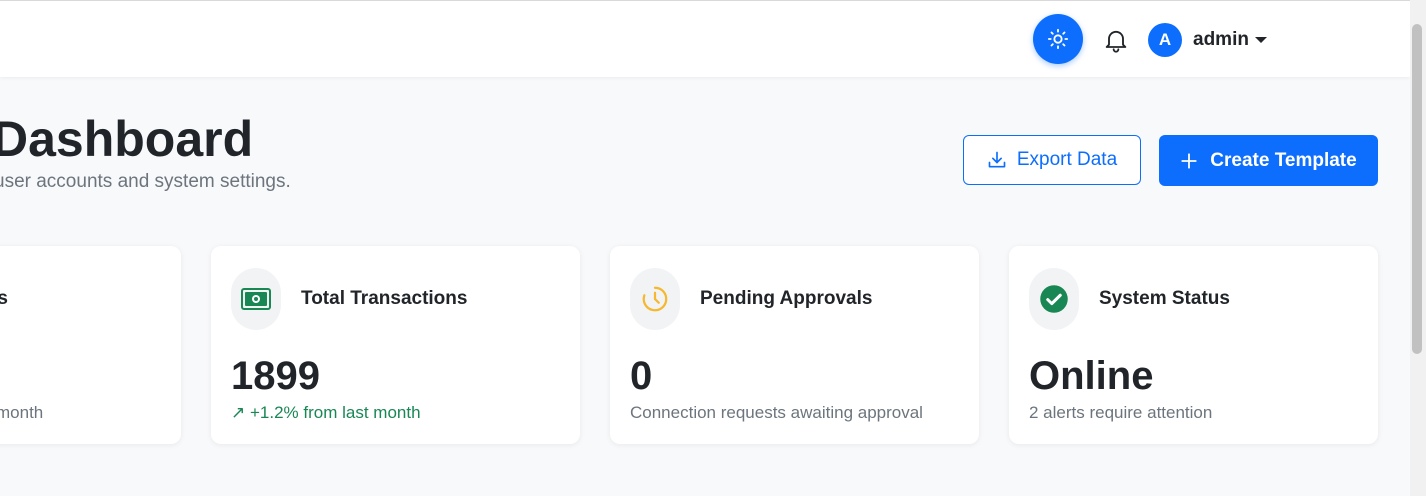 The height and width of the screenshot is (496, 1426). I want to click on card-title: Pending Approvals, so click(786, 298).